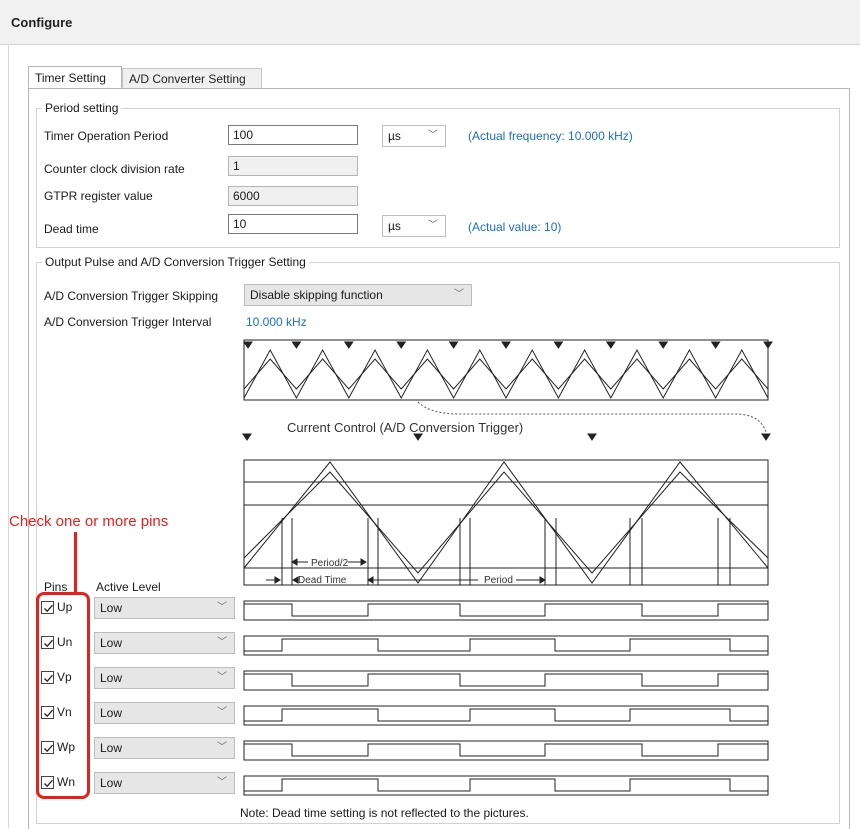 The height and width of the screenshot is (829, 860). What do you see at coordinates (63, 695) in the screenshot?
I see `annotation-box` at bounding box center [63, 695].